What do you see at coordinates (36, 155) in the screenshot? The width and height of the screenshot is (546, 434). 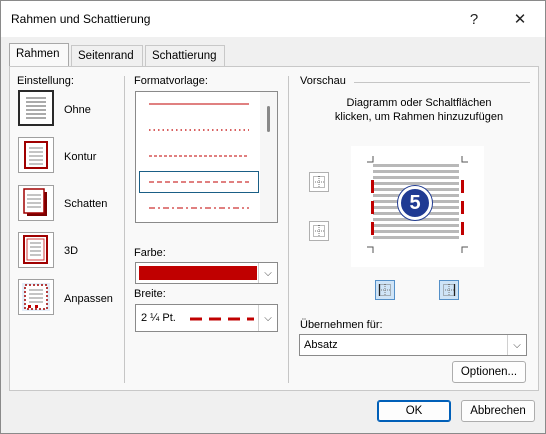 I see `setting-box-icon` at bounding box center [36, 155].